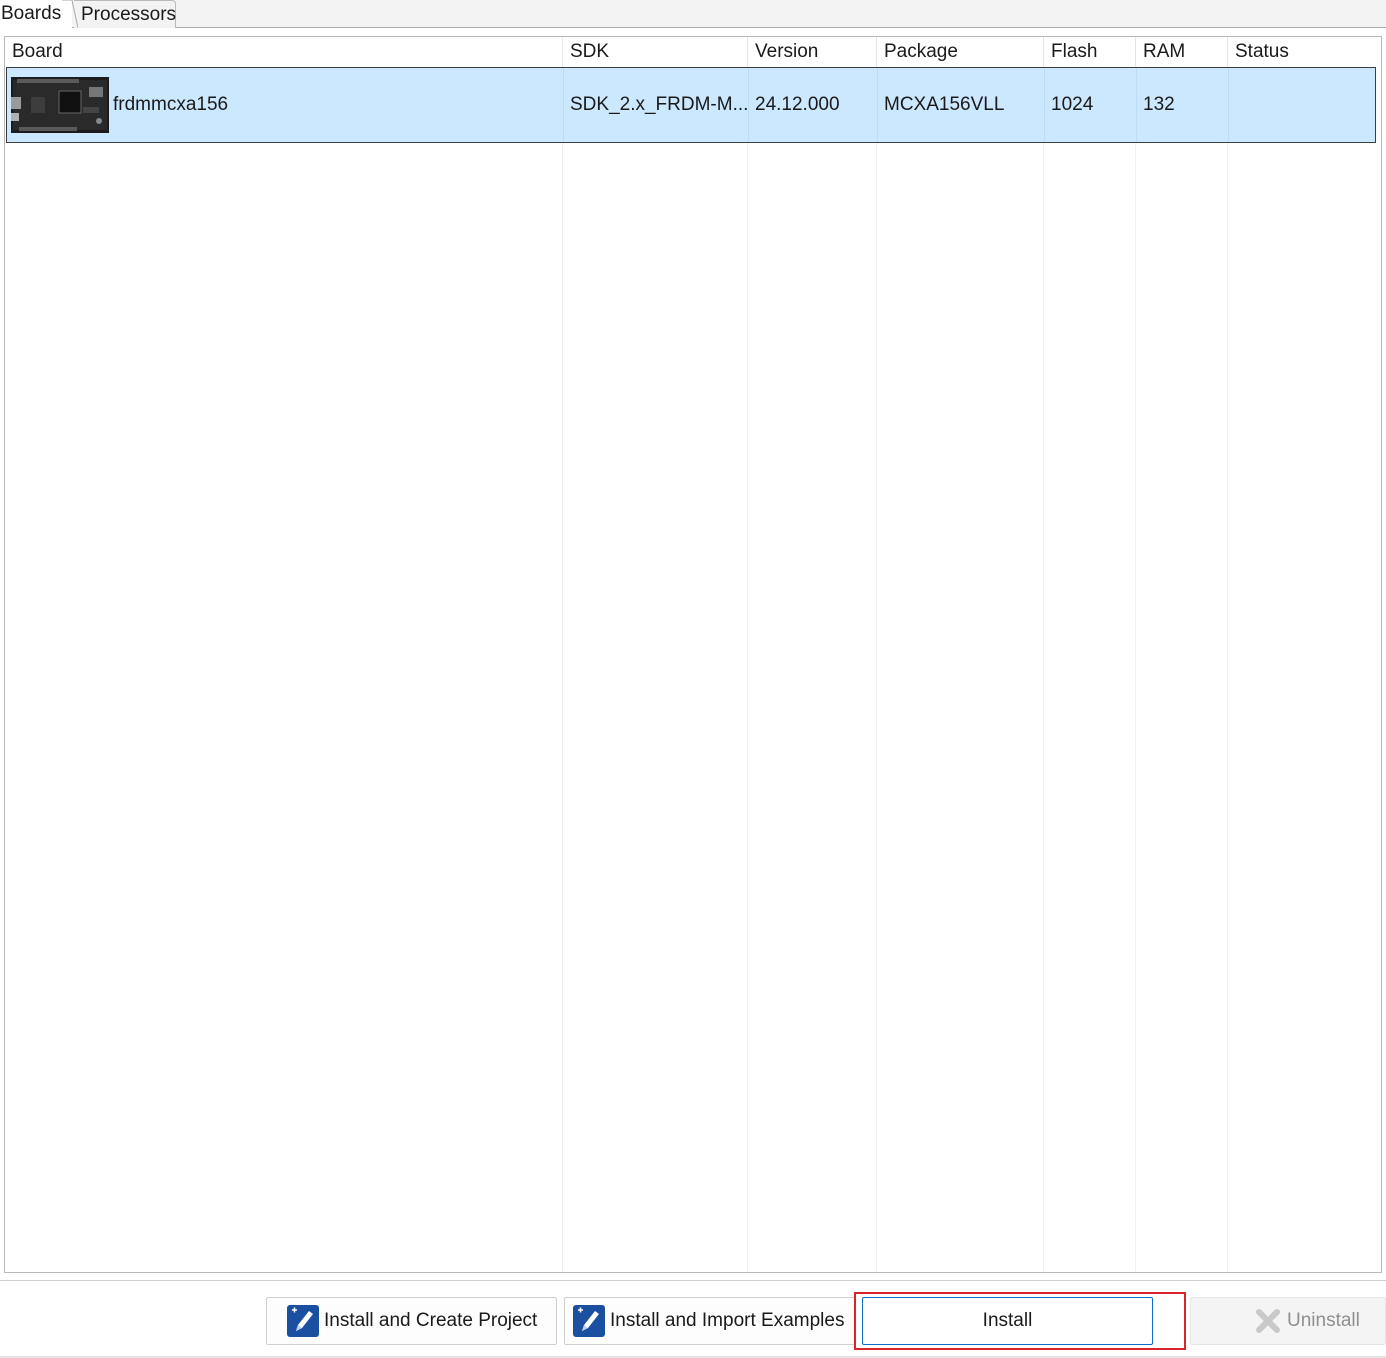 The height and width of the screenshot is (1358, 1386). I want to click on button-bar-divider, so click(693, 1280).